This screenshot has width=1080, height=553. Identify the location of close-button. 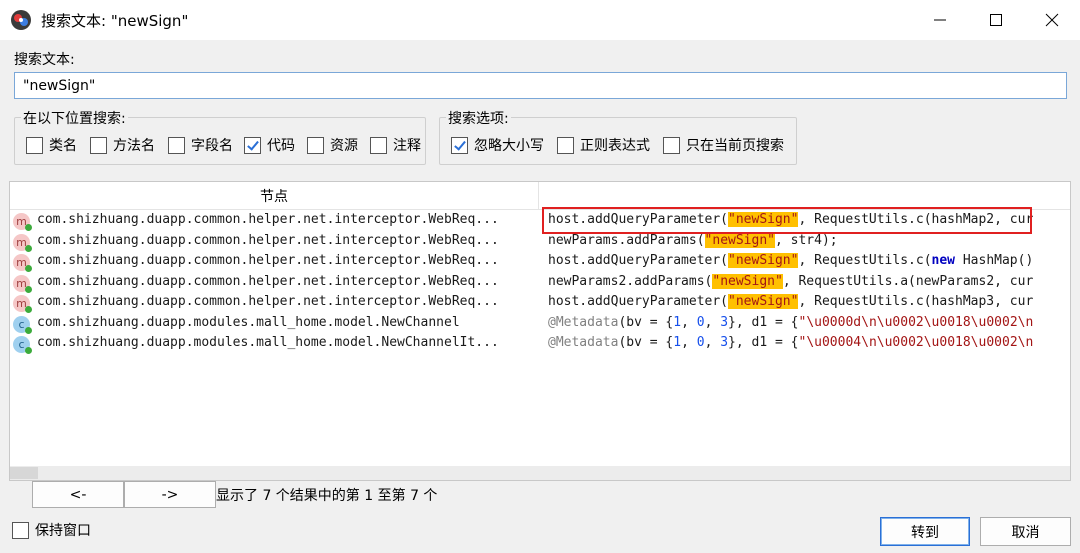
(1052, 20).